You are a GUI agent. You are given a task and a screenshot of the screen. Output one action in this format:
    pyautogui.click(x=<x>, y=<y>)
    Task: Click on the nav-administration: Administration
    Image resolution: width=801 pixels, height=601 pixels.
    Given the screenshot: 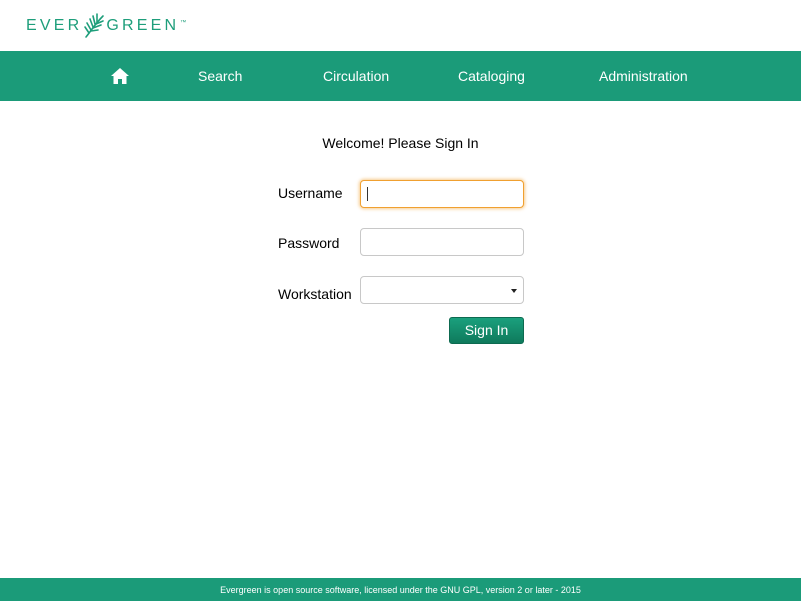 What is the action you would take?
    pyautogui.click(x=643, y=76)
    